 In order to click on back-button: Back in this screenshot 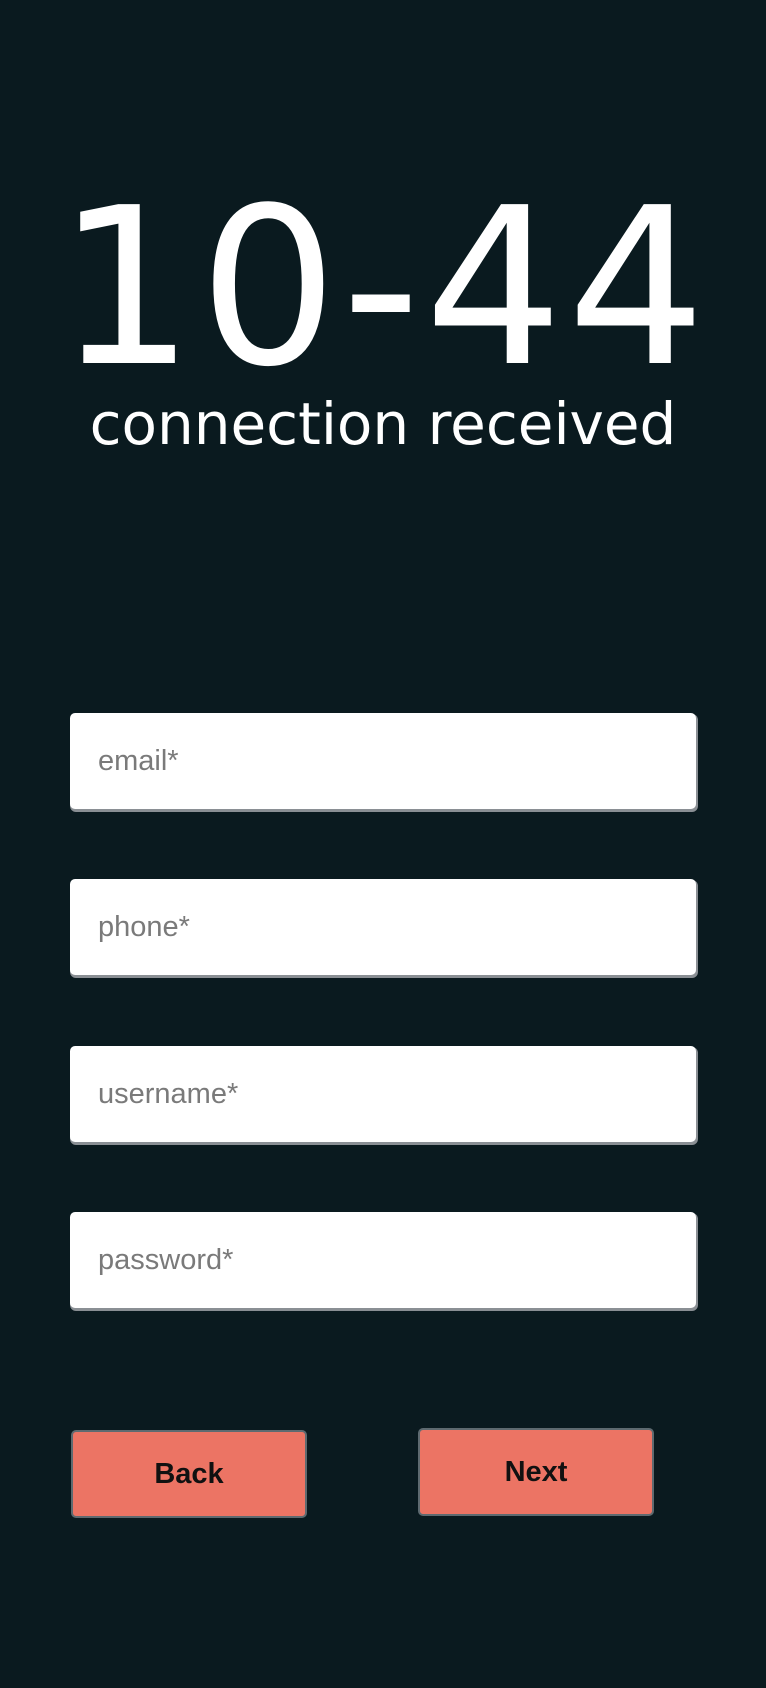, I will do `click(189, 1474)`.